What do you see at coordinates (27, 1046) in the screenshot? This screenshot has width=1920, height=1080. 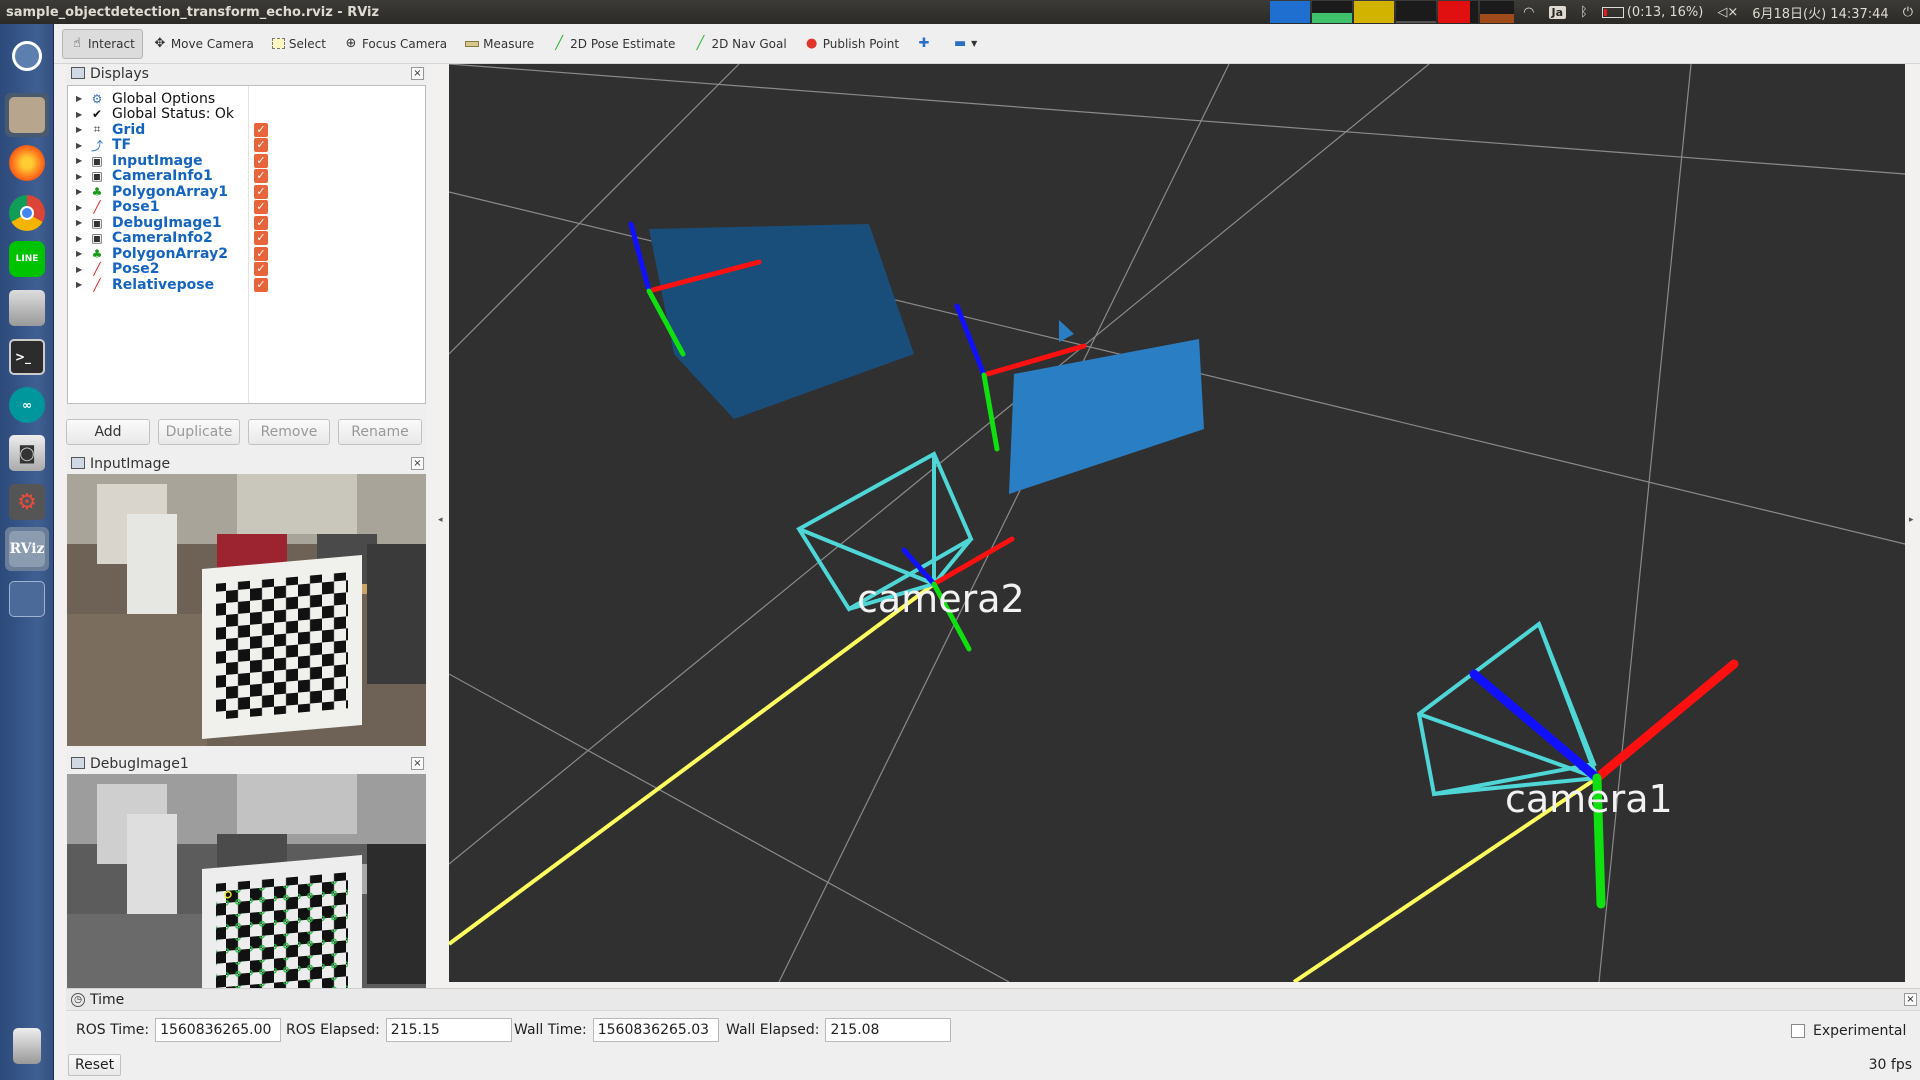 I see `trash-icon` at bounding box center [27, 1046].